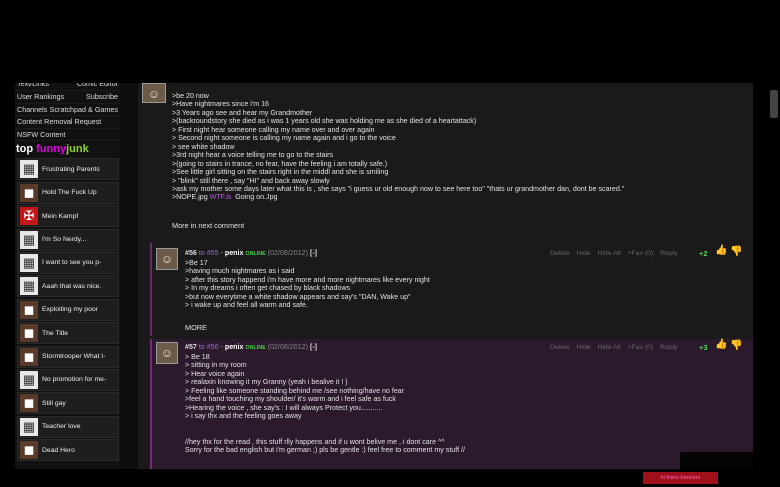  I want to click on nav-link: Channels, so click(32, 110).